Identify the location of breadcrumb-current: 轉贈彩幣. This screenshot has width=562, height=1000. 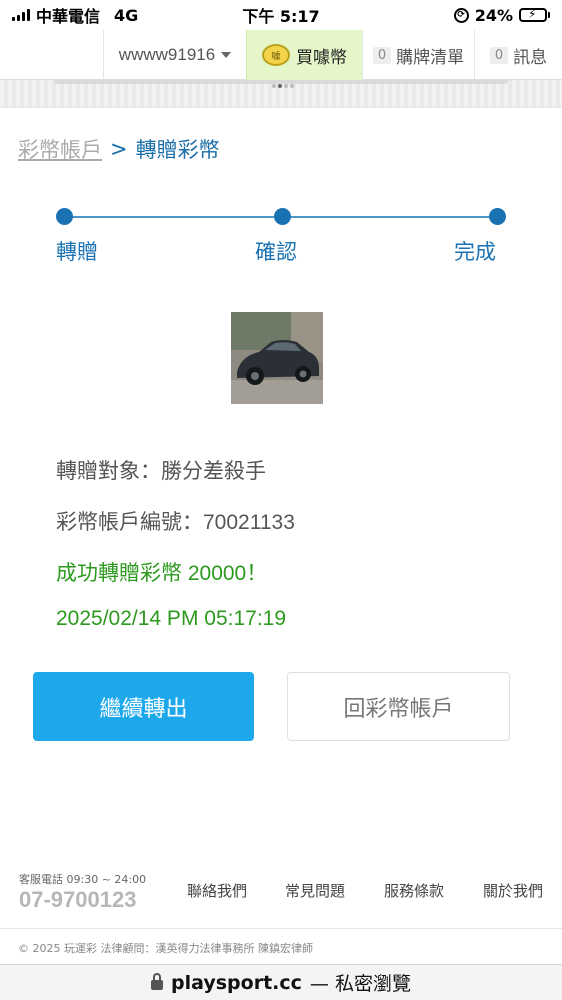
(177, 150).